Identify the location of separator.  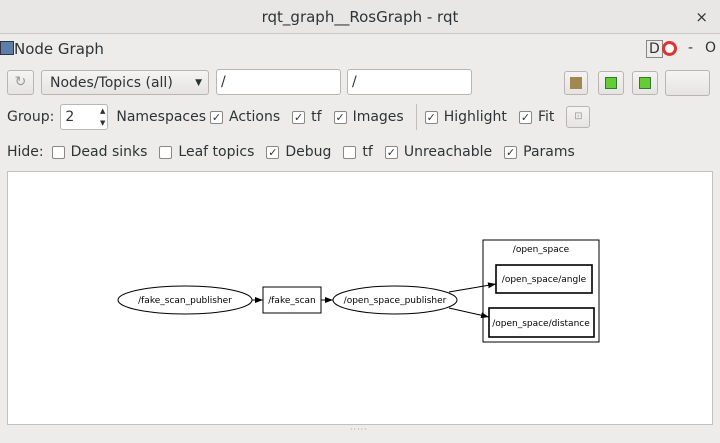
(416, 117).